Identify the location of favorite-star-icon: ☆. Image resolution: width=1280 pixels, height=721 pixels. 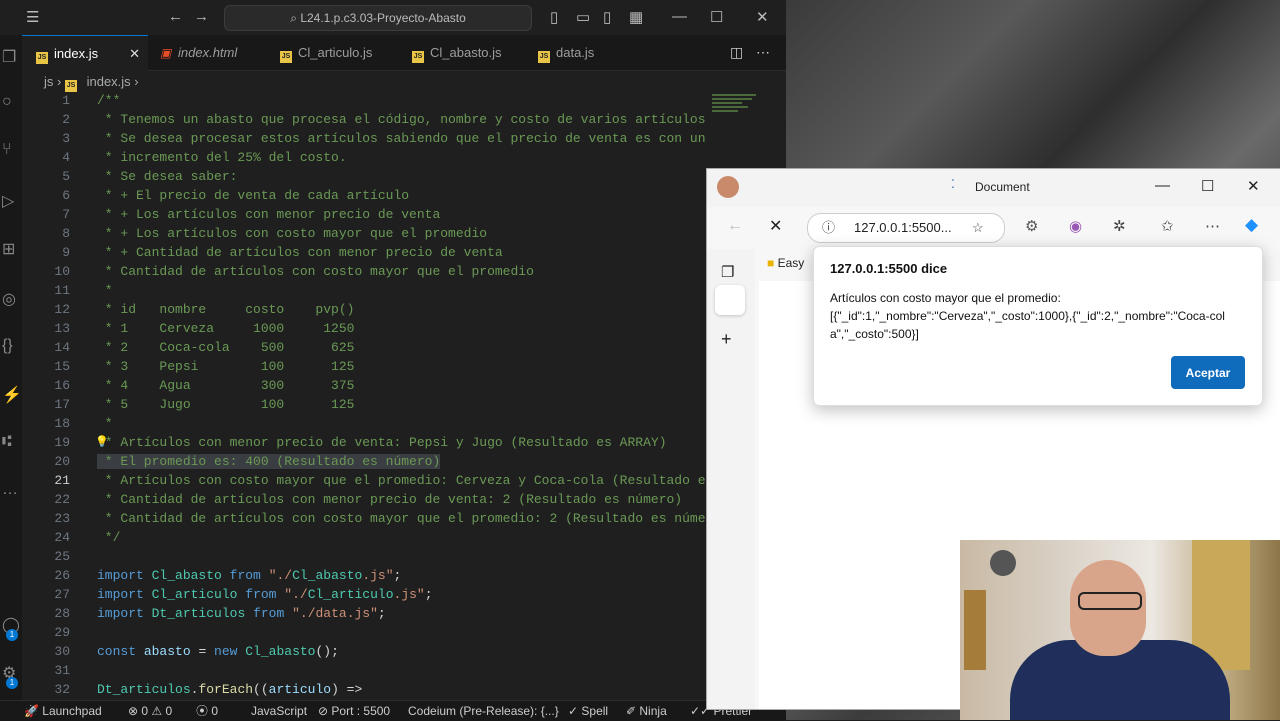
(978, 228).